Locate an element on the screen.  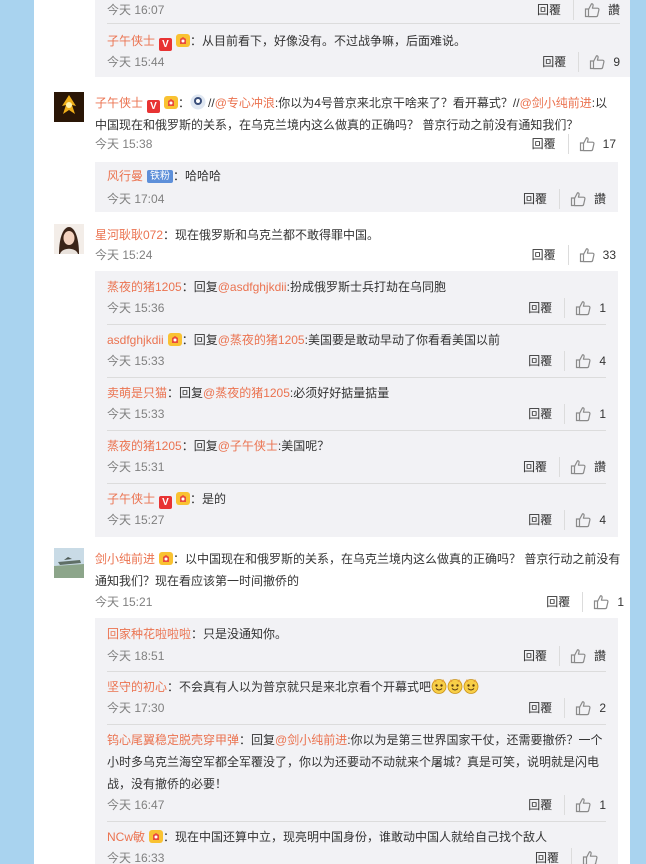
like-button: 33 is located at coordinates (597, 255).